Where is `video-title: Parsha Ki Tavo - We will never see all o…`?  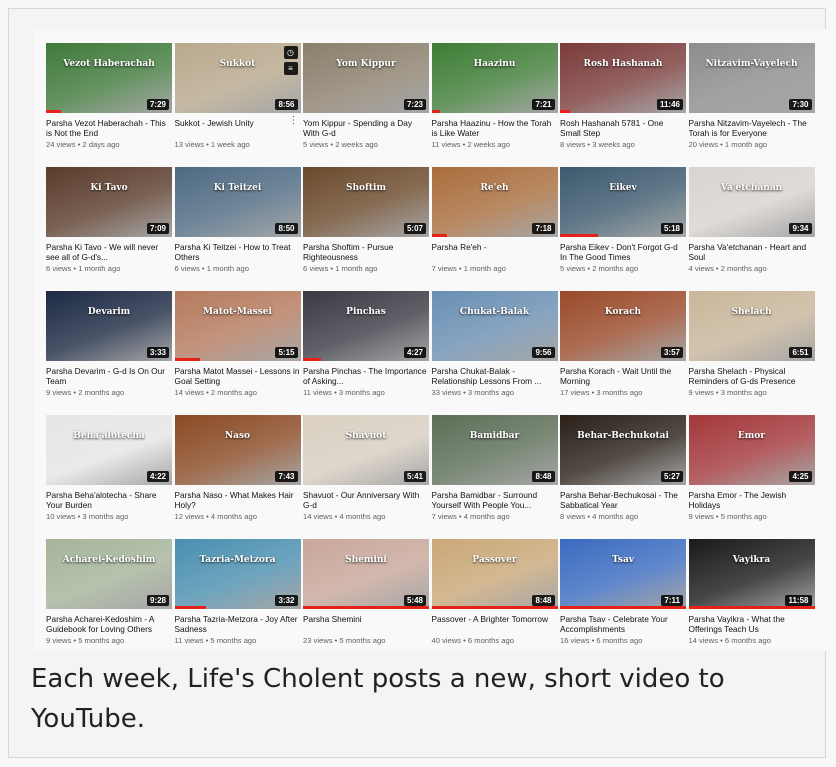 video-title: Parsha Ki Tavo - We will never see all o… is located at coordinates (109, 252).